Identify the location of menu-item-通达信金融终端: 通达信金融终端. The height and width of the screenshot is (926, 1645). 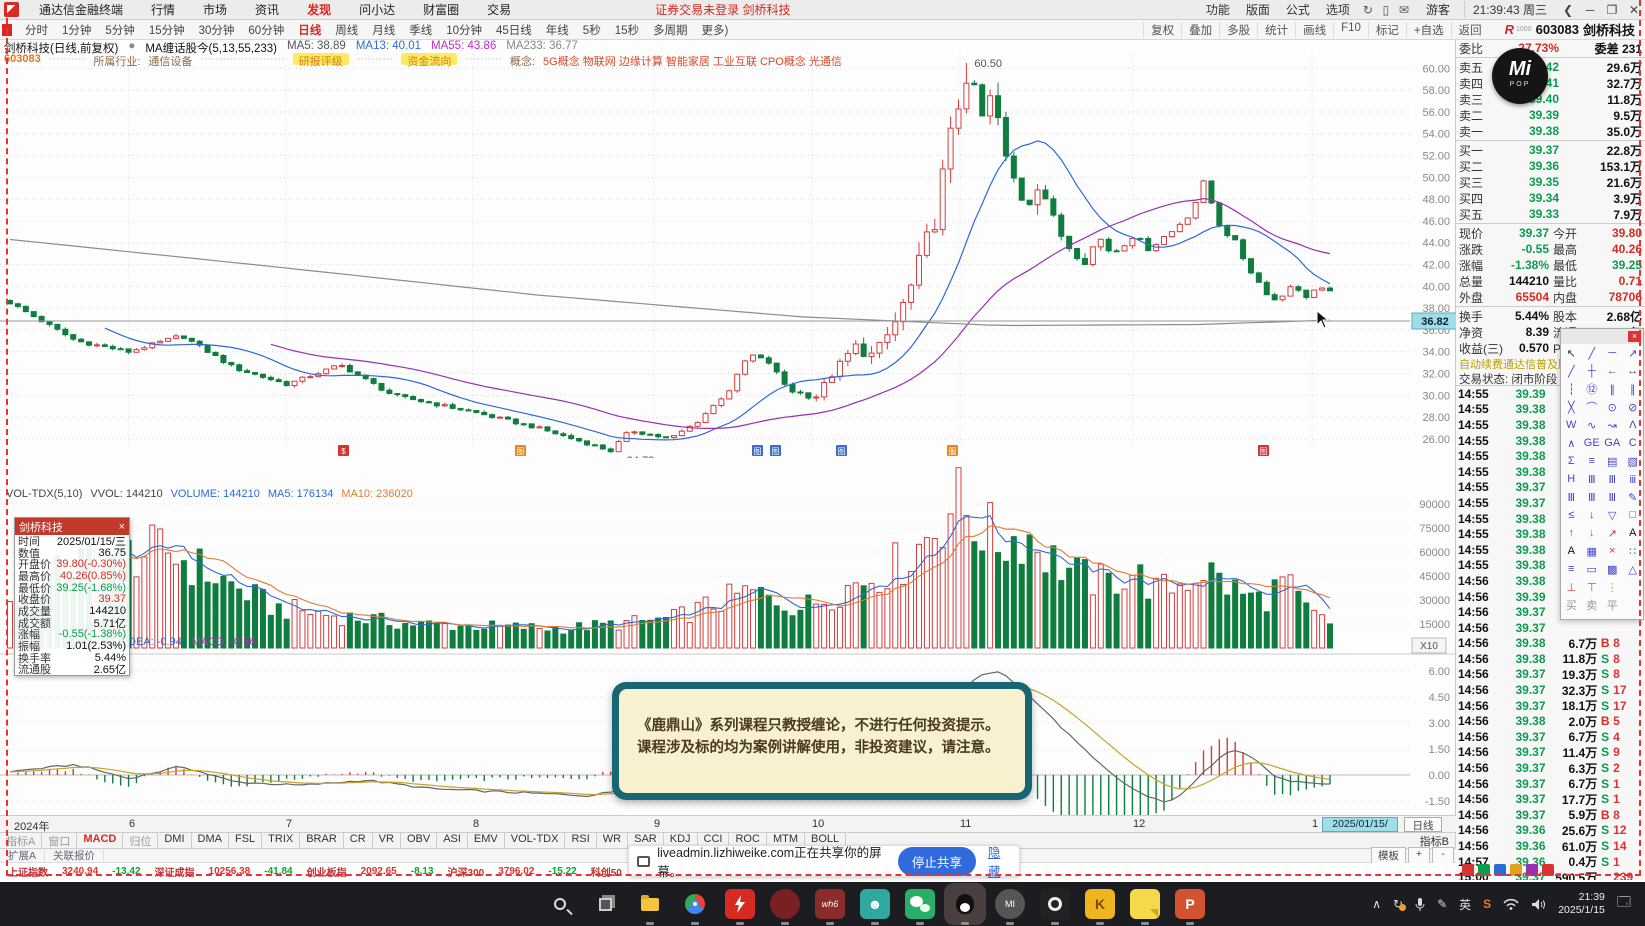
(81, 9).